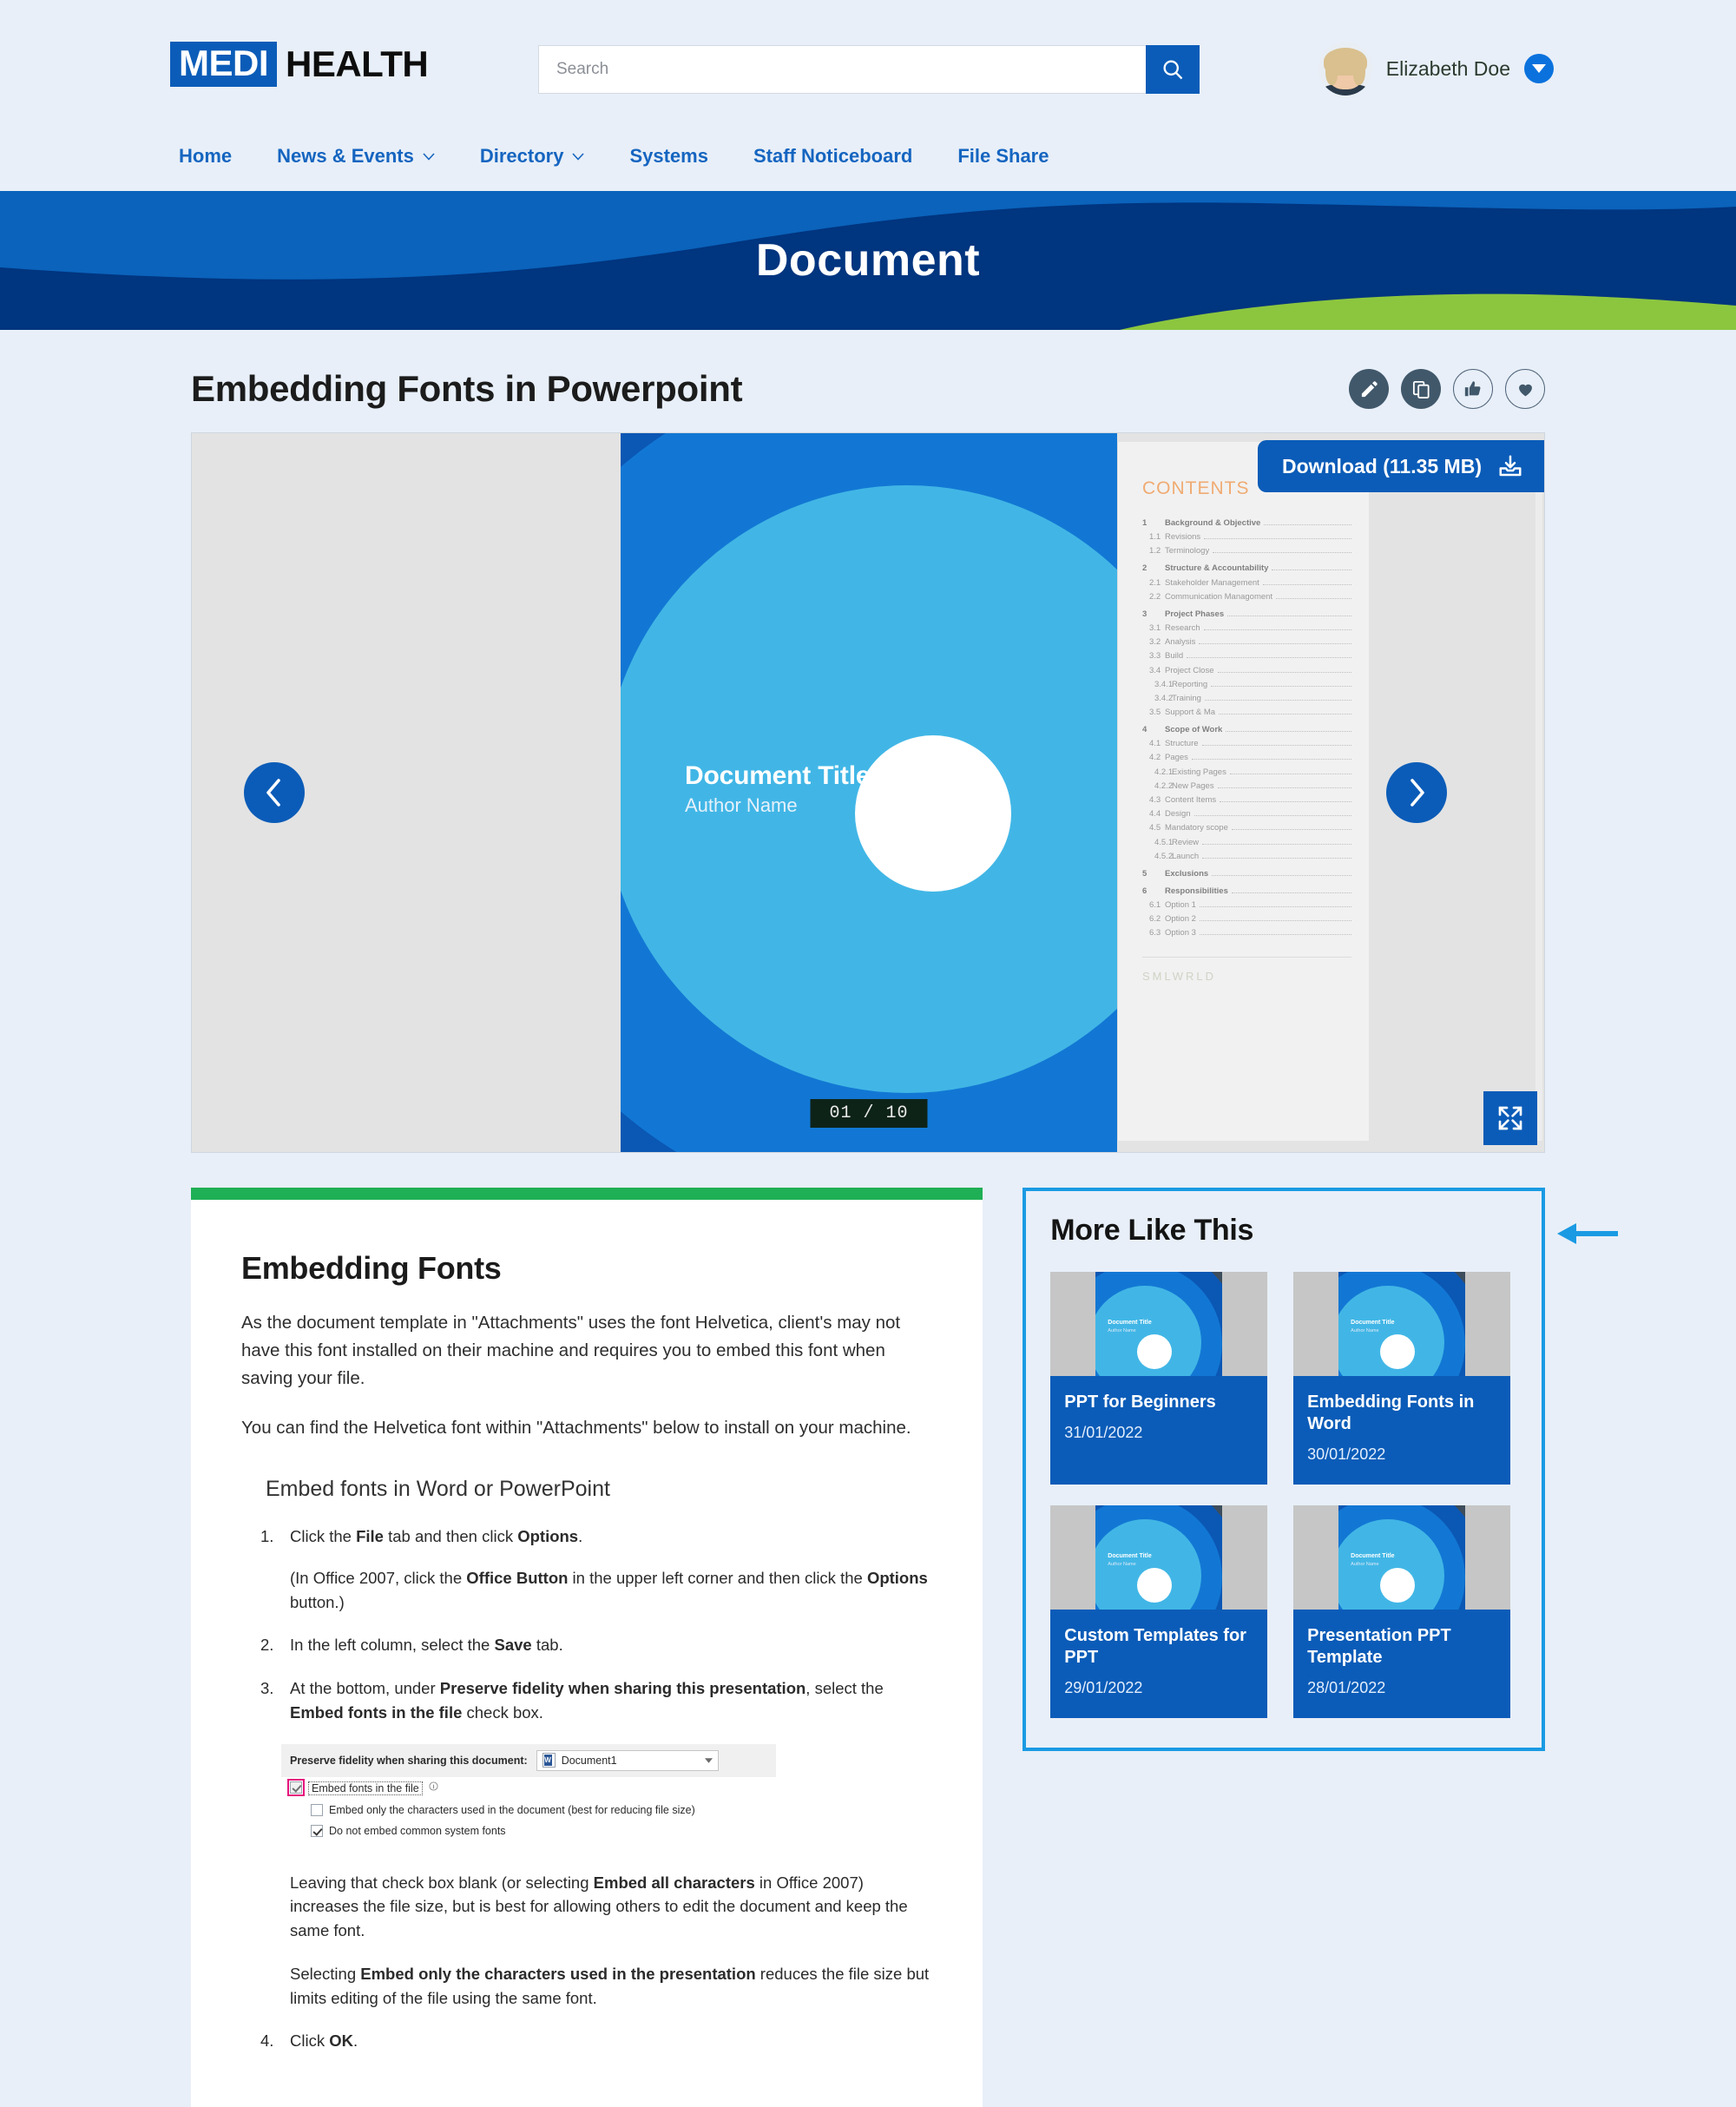  Describe the element at coordinates (674, 1882) in the screenshot. I see `note-emphasis: Embed all characters` at that location.